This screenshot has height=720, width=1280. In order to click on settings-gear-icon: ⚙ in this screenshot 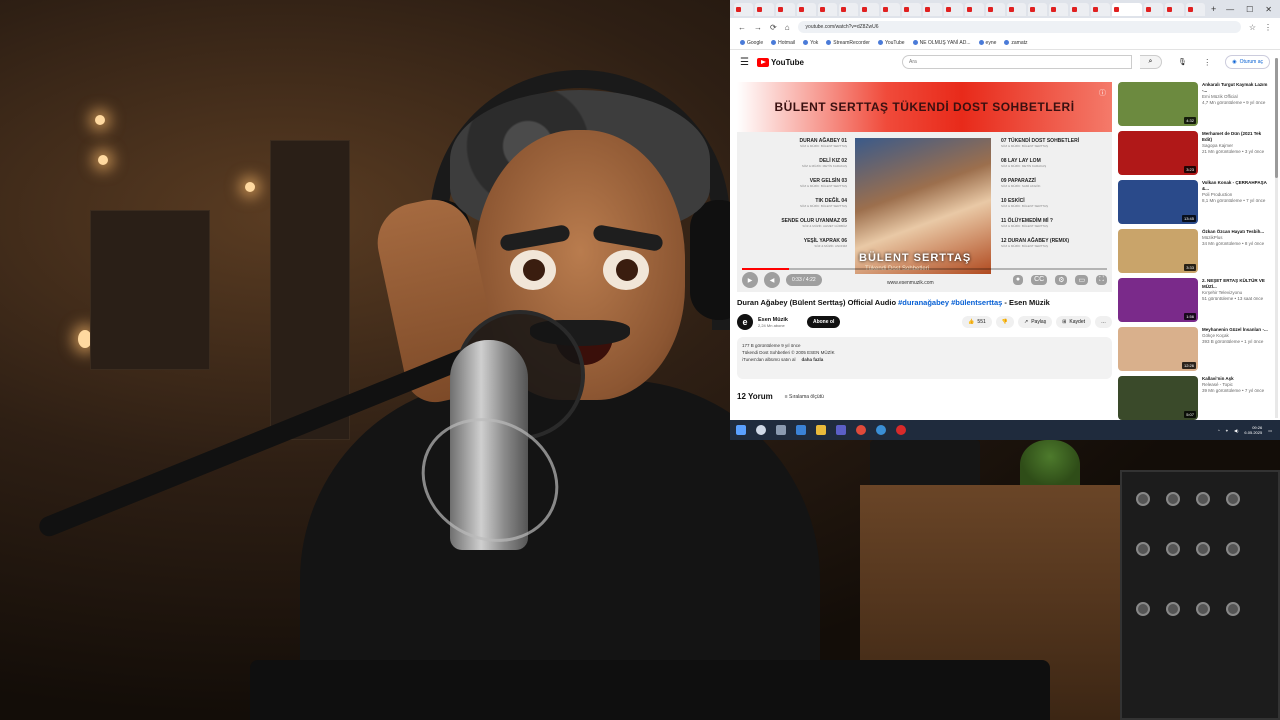, I will do `click(1061, 280)`.